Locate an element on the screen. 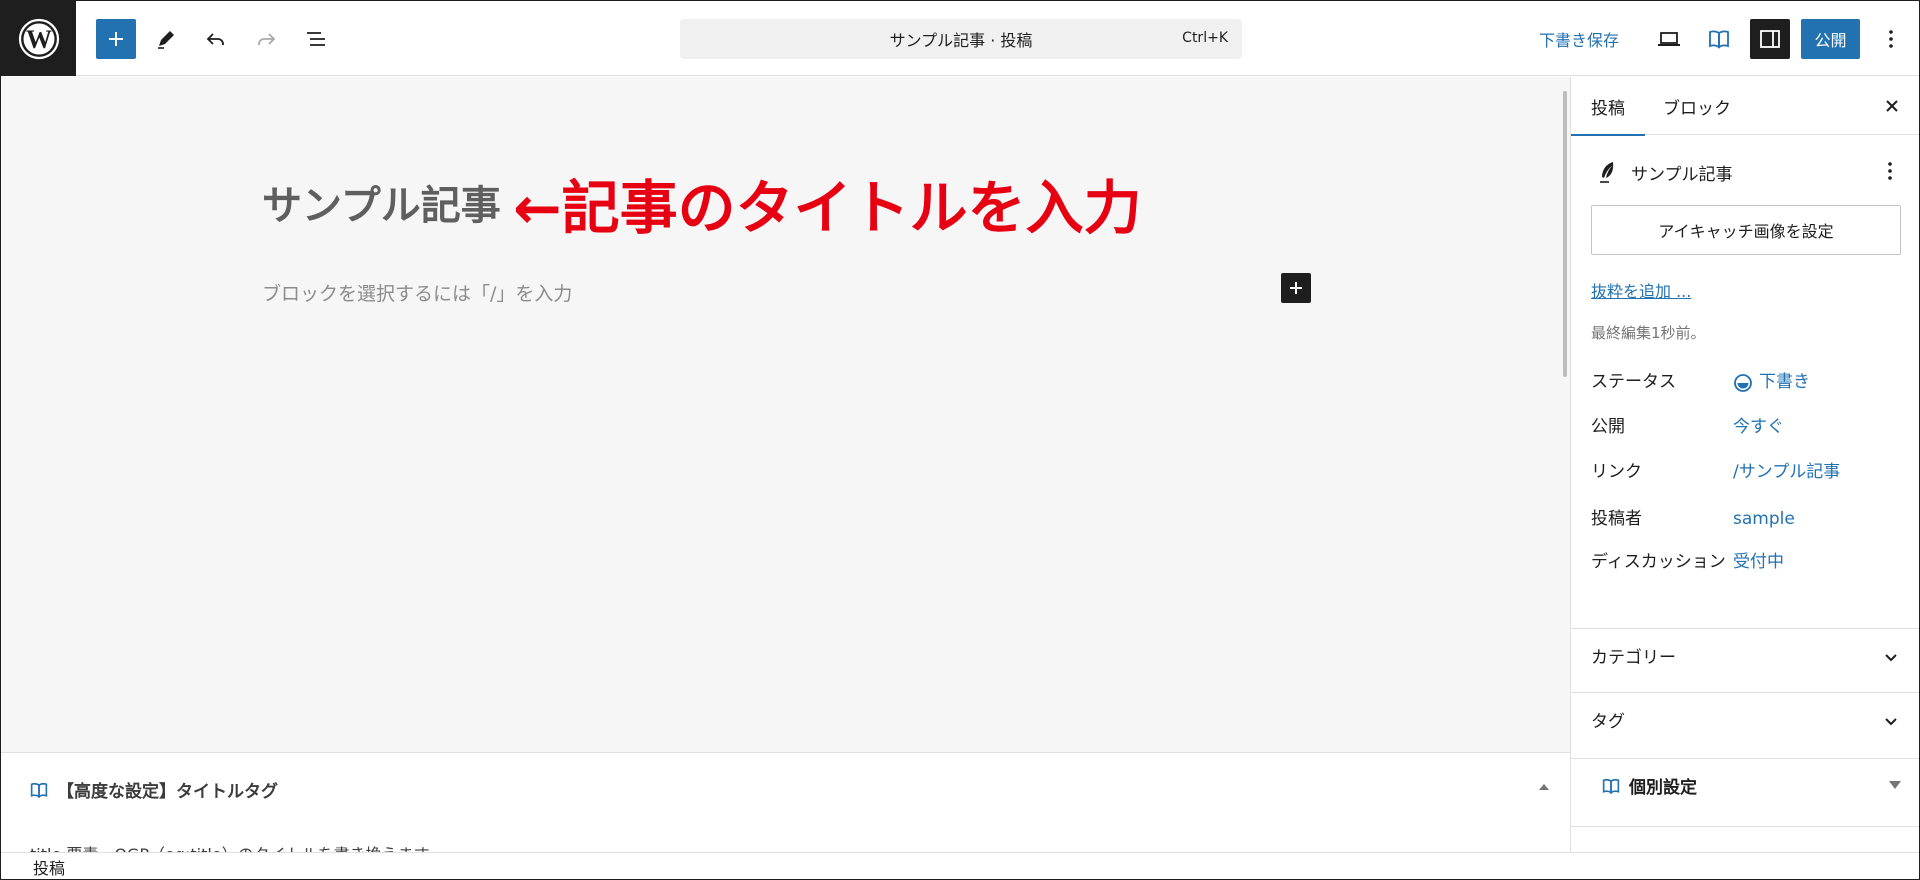 The width and height of the screenshot is (1920, 880). metabox-header: 【高度な設定】タイトルタグ is located at coordinates (153, 789).